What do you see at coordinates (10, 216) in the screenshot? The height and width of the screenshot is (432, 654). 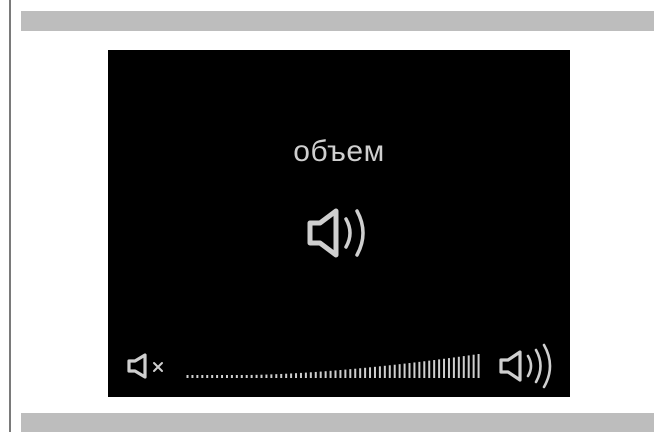 I see `left-rule` at bounding box center [10, 216].